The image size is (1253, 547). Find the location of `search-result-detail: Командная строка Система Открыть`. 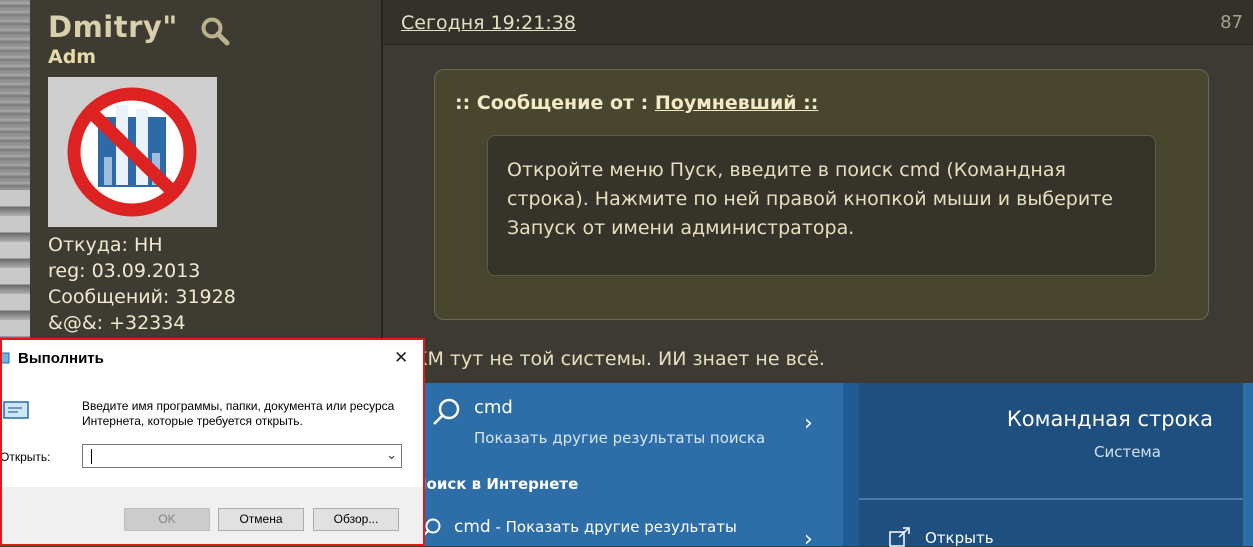

search-result-detail: Командная строка Система Открыть is located at coordinates (1051, 465).